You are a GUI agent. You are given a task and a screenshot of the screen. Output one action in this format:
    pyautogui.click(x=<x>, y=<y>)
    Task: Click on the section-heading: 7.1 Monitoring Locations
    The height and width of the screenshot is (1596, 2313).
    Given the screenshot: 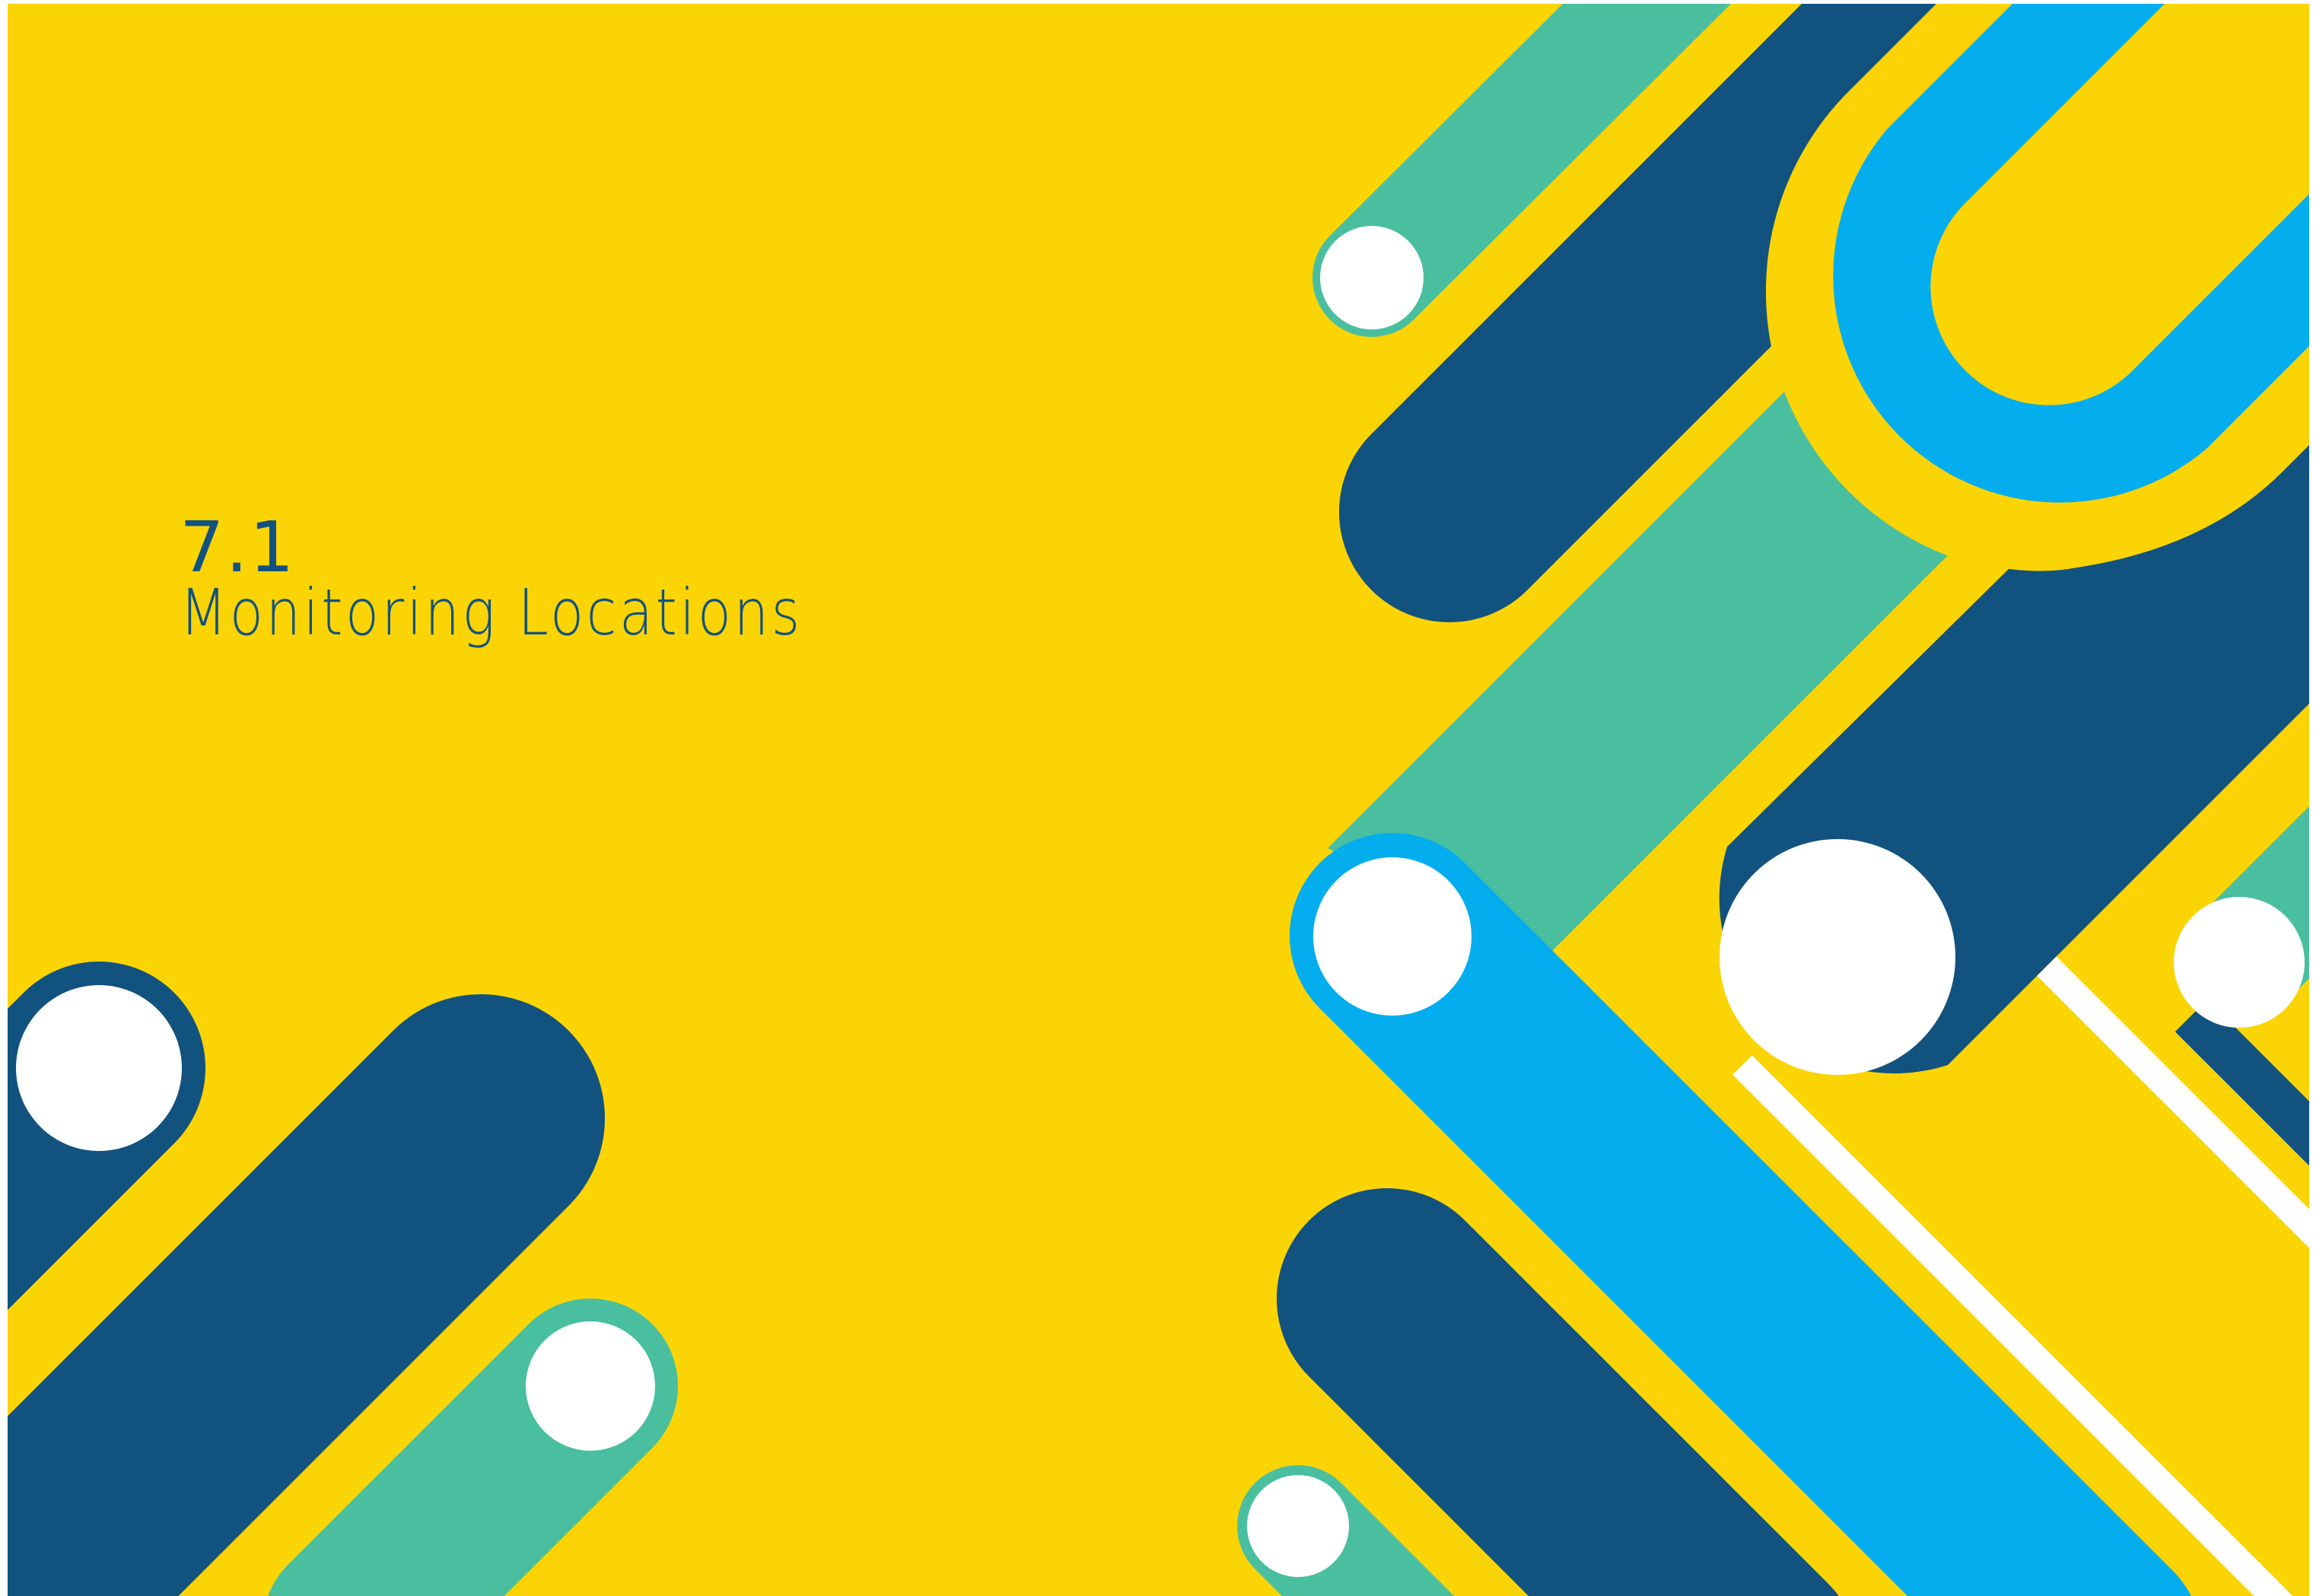 What is the action you would take?
    pyautogui.click(x=542, y=578)
    